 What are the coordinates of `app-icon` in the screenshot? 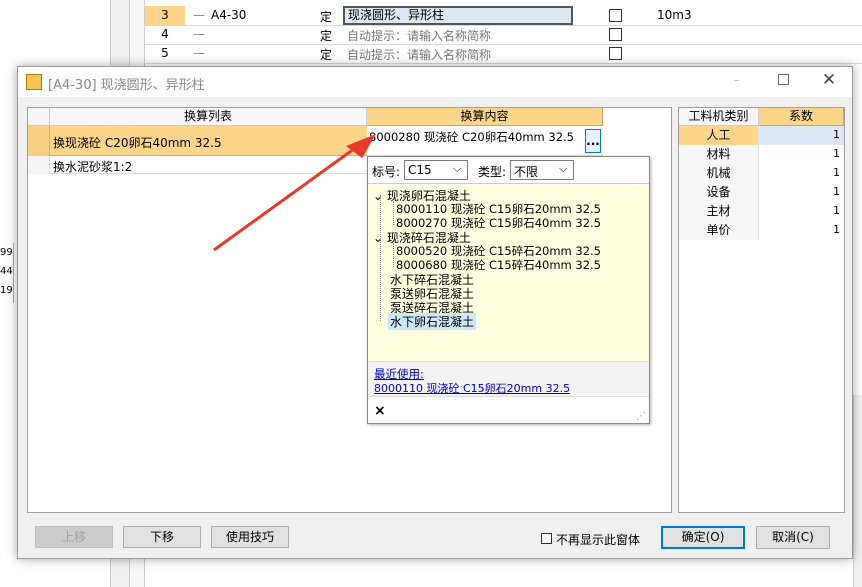 It's located at (34, 82).